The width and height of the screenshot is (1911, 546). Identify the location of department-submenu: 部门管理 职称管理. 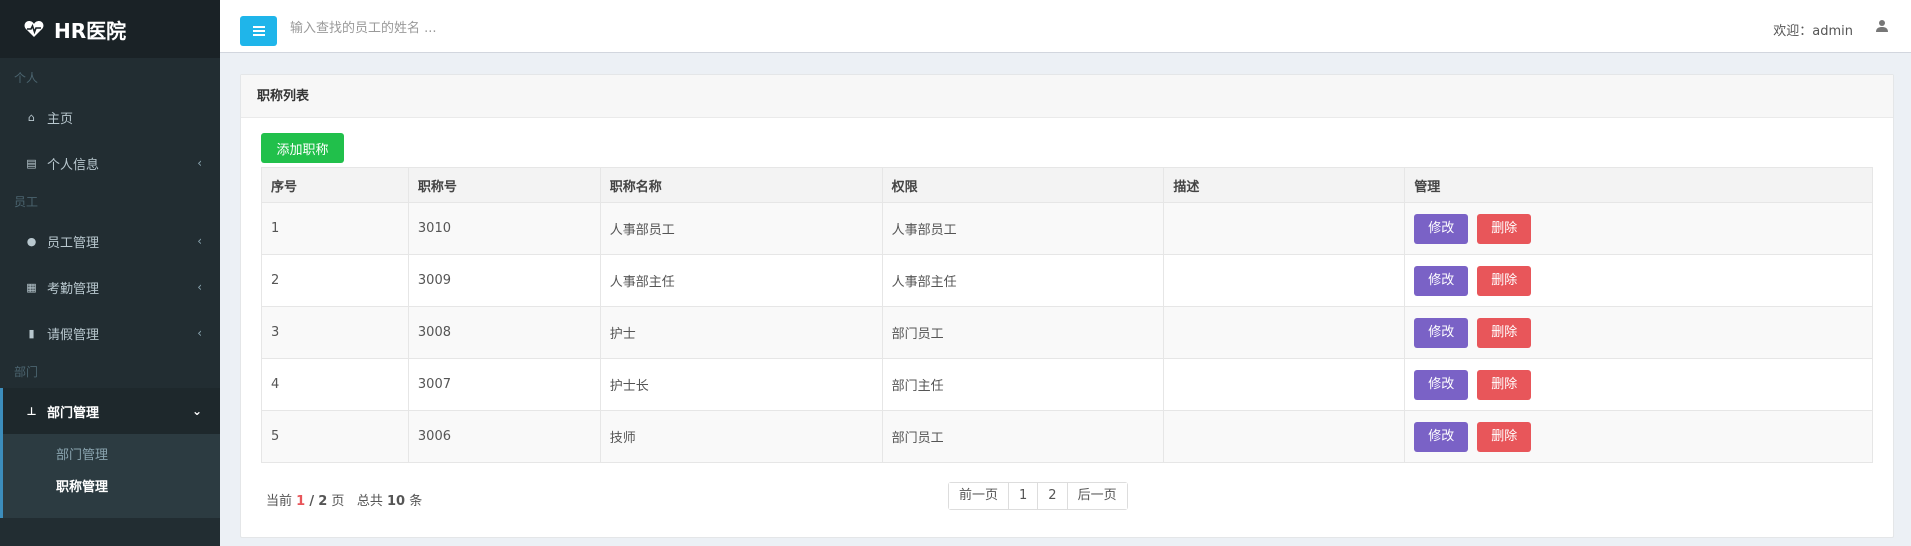
(110, 476).